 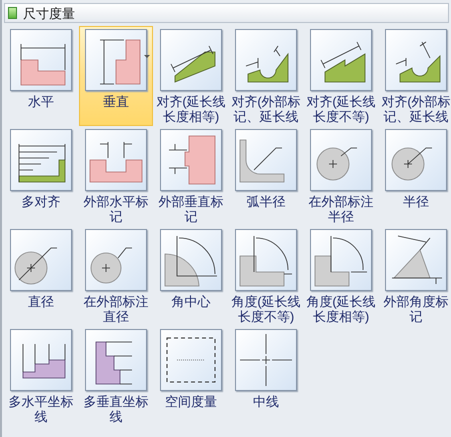 I want to click on shape-item: 角中心, so click(x=191, y=276).